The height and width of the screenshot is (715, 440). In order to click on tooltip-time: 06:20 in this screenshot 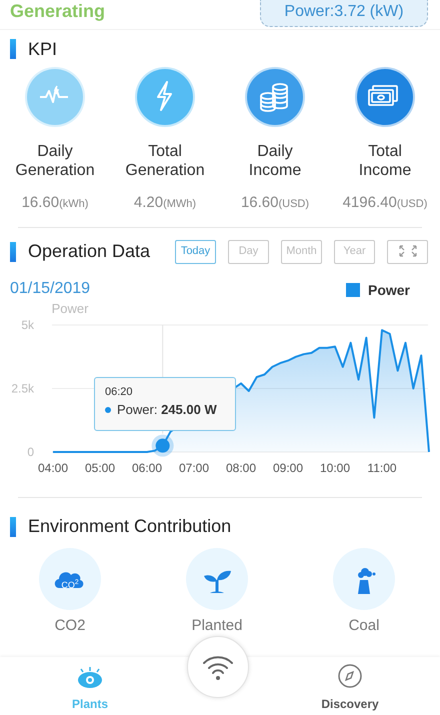, I will do `click(119, 392)`.